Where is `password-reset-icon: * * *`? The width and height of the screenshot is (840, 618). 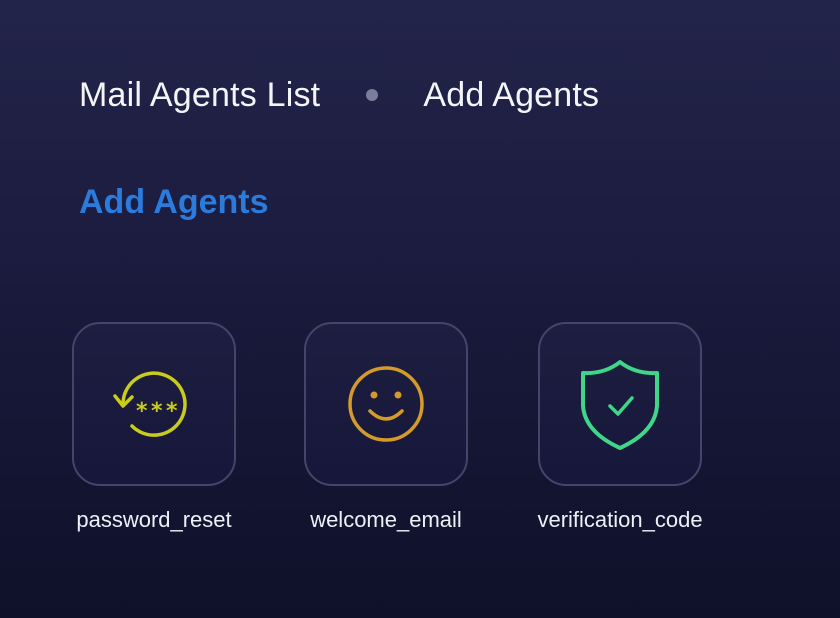
password-reset-icon: * * * is located at coordinates (150, 404).